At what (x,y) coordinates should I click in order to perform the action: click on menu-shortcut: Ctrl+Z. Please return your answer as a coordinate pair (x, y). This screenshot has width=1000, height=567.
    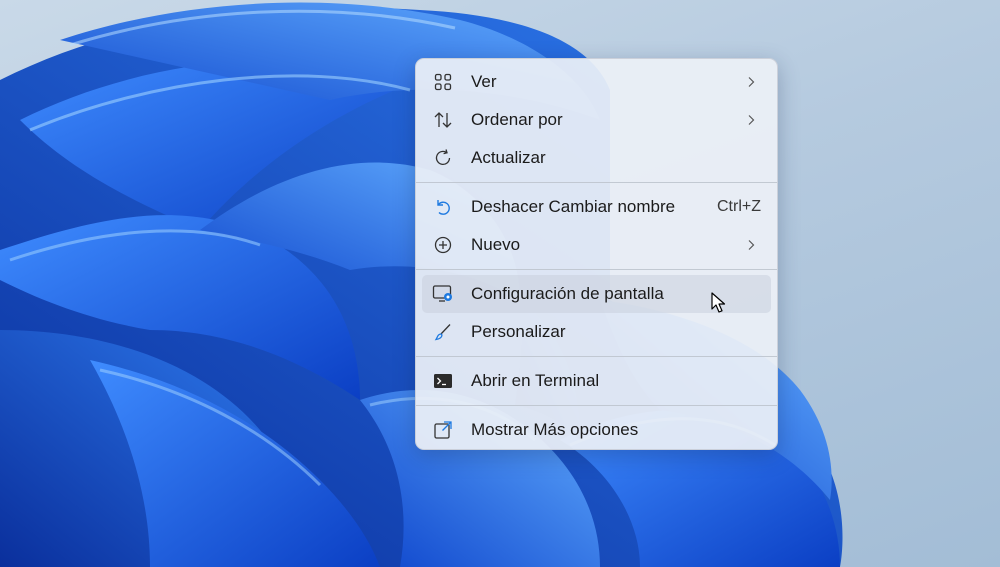
    Looking at the image, I should click on (739, 206).